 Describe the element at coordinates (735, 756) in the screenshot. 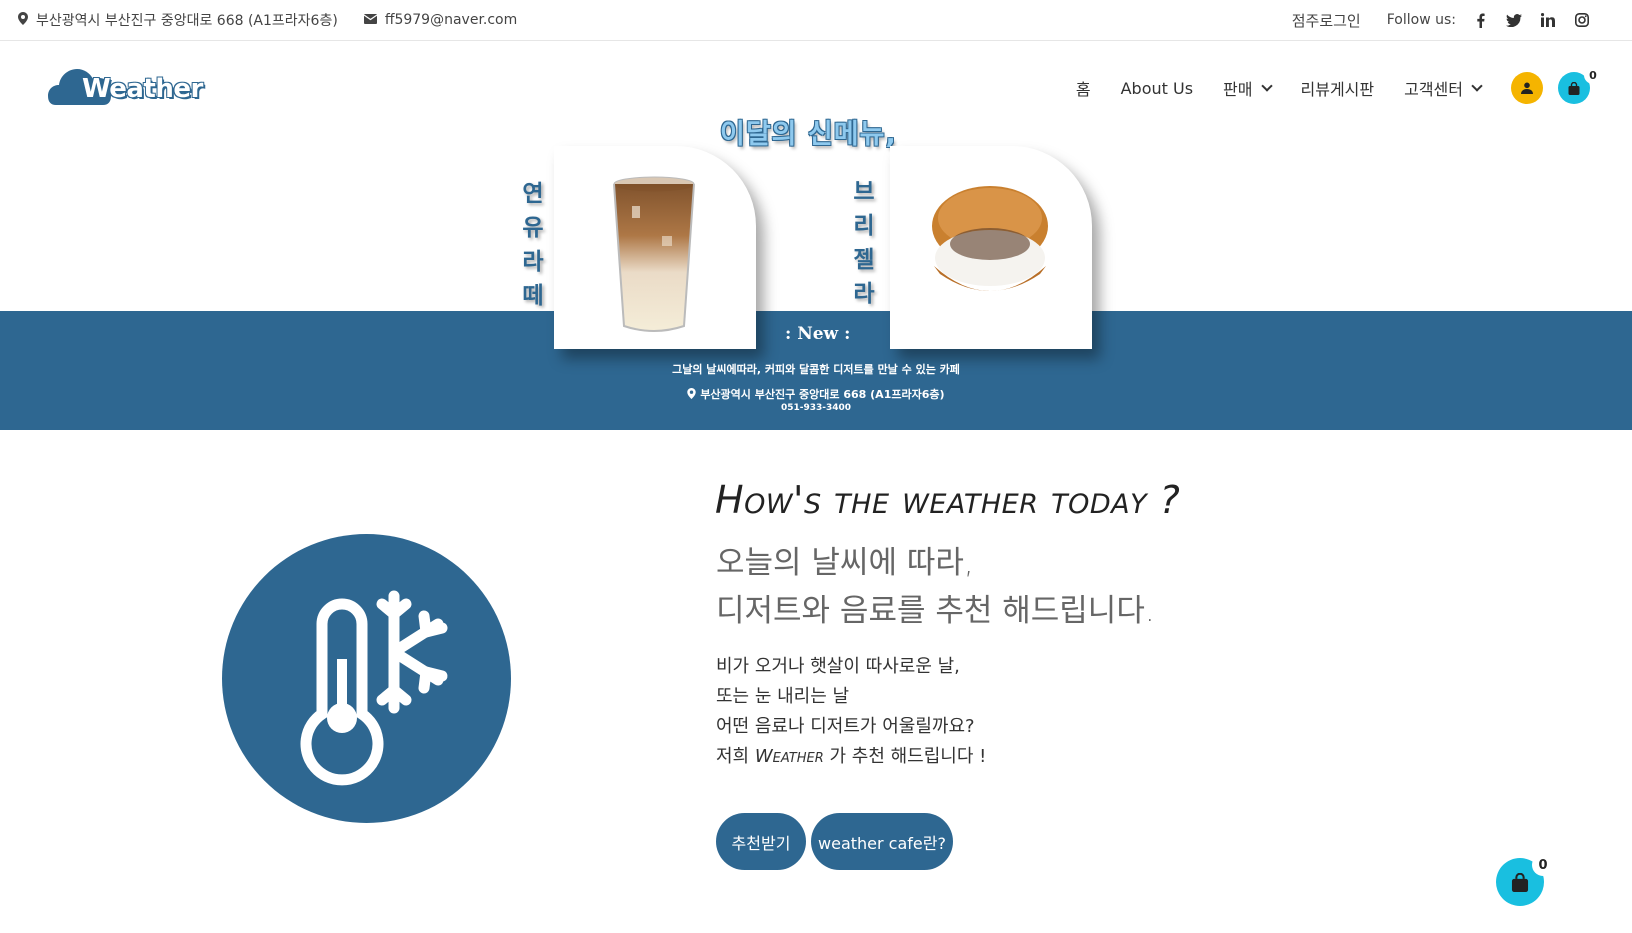

I see `line4-prefix: 저희` at that location.